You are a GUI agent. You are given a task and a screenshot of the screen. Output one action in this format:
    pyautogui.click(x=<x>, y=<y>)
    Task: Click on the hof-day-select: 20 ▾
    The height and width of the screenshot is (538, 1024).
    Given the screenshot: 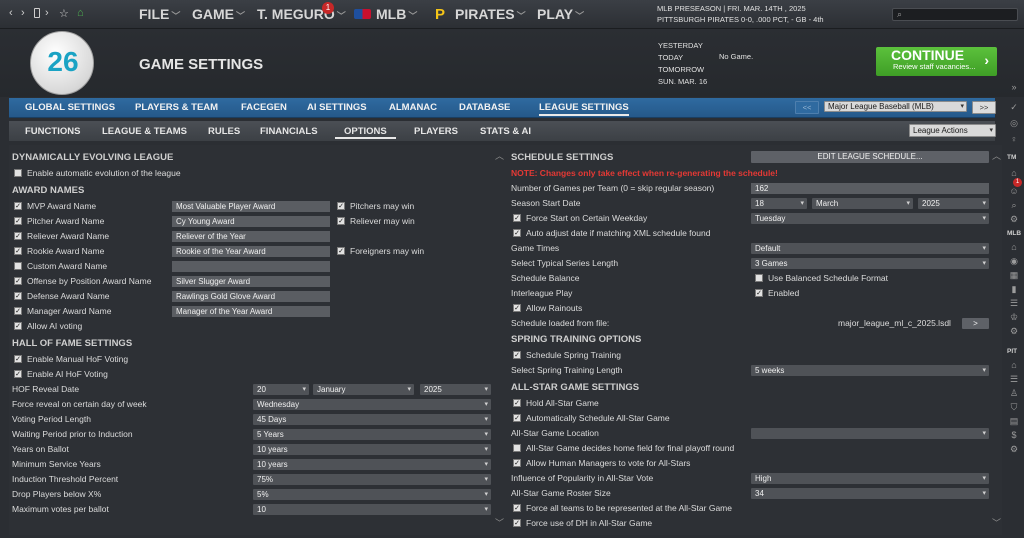 What is the action you would take?
    pyautogui.click(x=281, y=389)
    